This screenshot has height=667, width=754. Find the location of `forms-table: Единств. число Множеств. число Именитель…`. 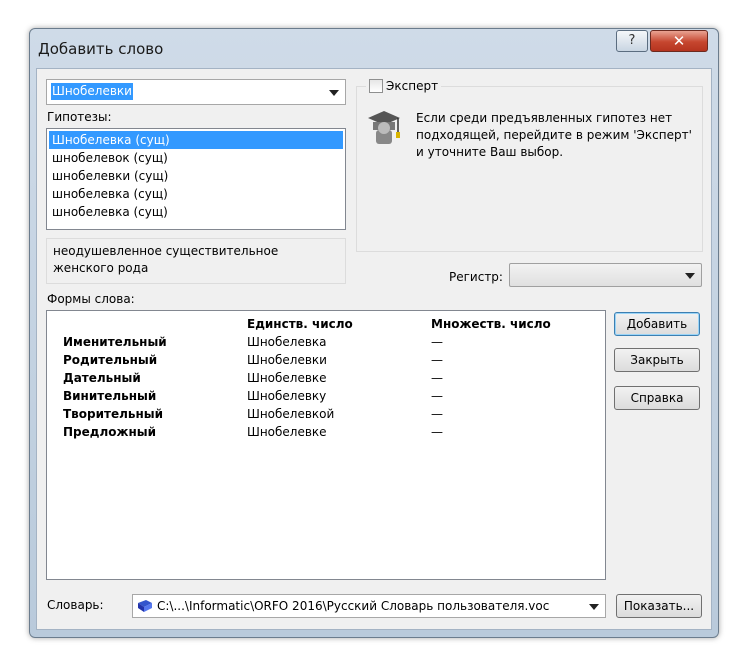

forms-table: Единств. число Множеств. число Именитель… is located at coordinates (327, 378).